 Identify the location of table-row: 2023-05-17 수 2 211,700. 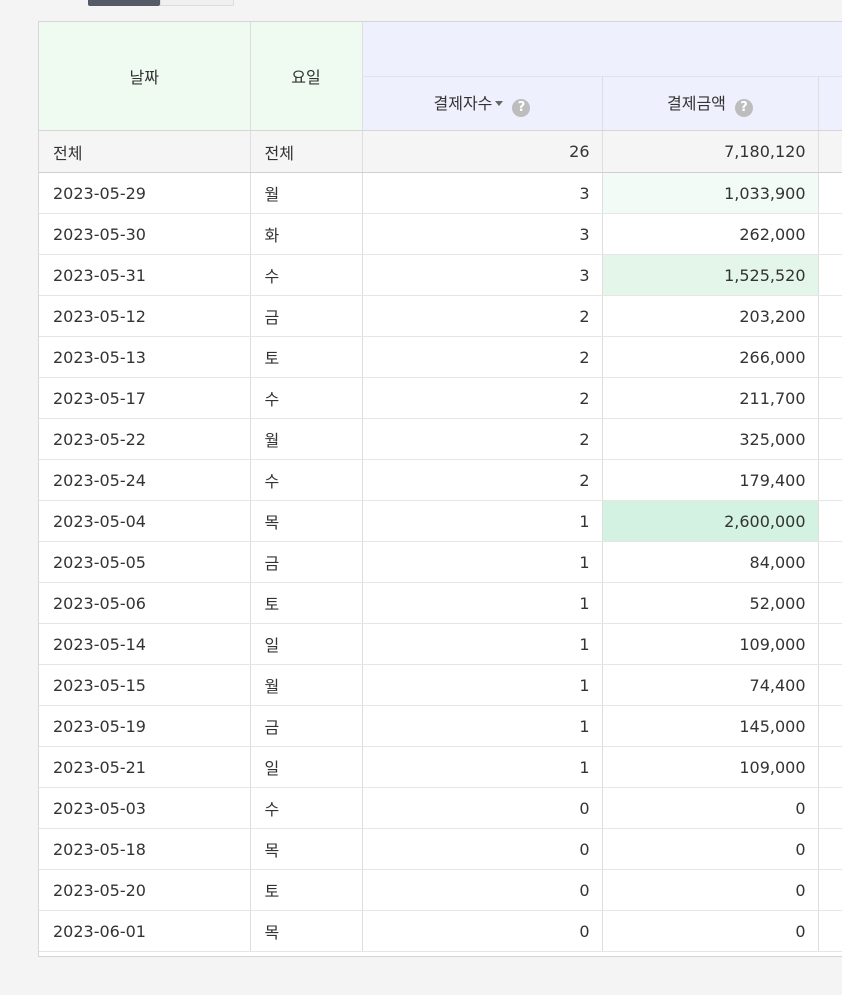
(440, 398).